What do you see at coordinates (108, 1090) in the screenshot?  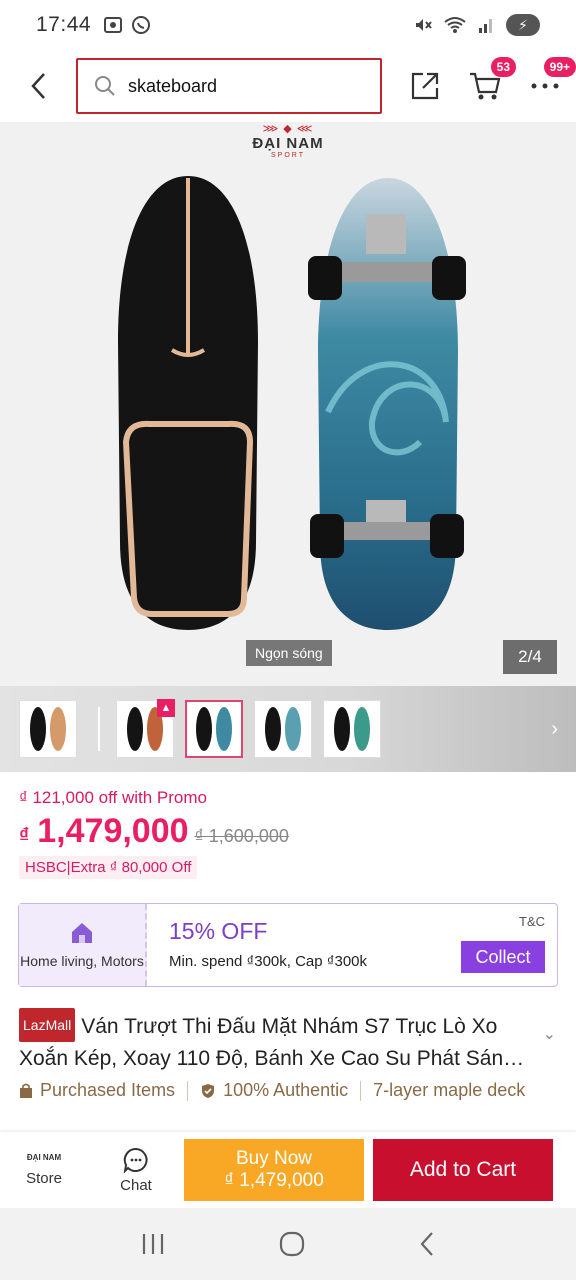 I see `feature-label: Purchased Items` at bounding box center [108, 1090].